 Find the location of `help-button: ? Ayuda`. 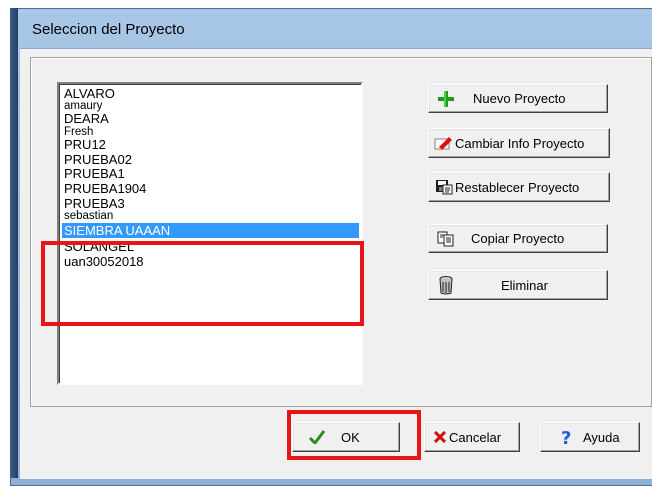

help-button: ? Ayuda is located at coordinates (590, 437).